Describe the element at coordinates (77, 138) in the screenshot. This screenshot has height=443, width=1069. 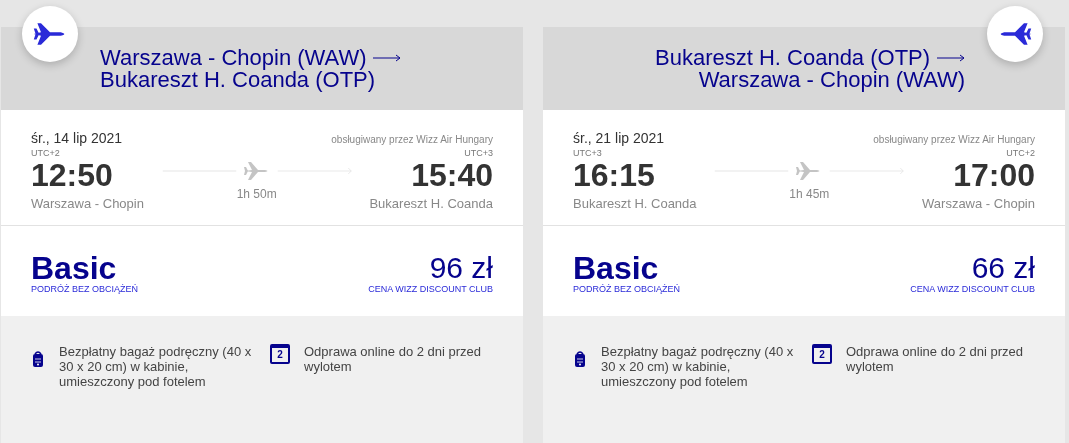
I see `flight-date: śr., 14 lip 2021` at that location.